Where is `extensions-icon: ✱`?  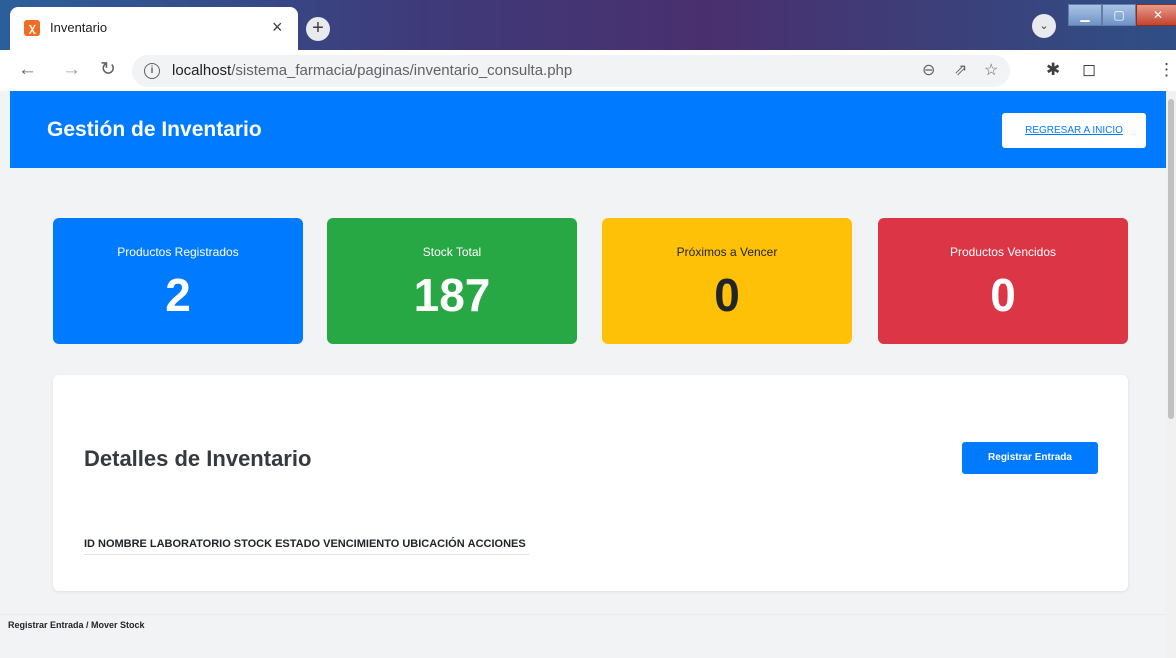
extensions-icon: ✱ is located at coordinates (1053, 70).